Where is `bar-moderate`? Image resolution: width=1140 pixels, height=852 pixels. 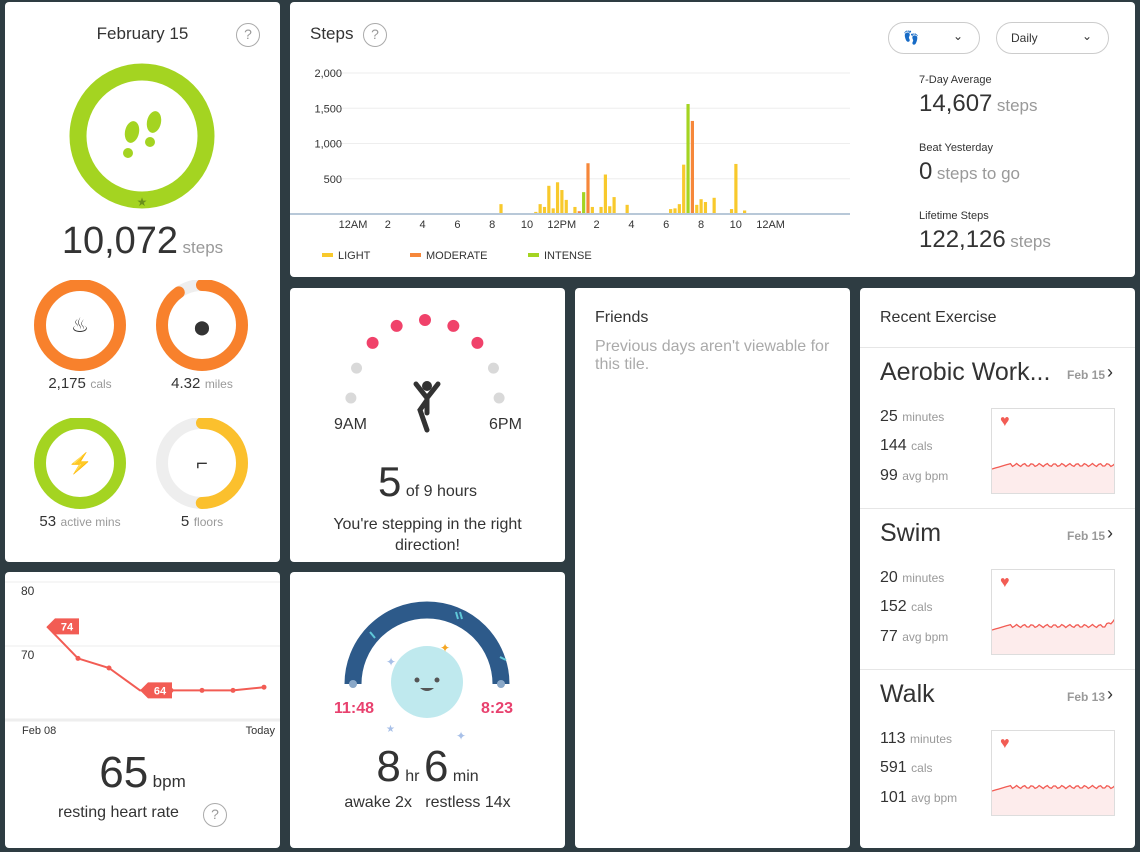 bar-moderate is located at coordinates (692, 167).